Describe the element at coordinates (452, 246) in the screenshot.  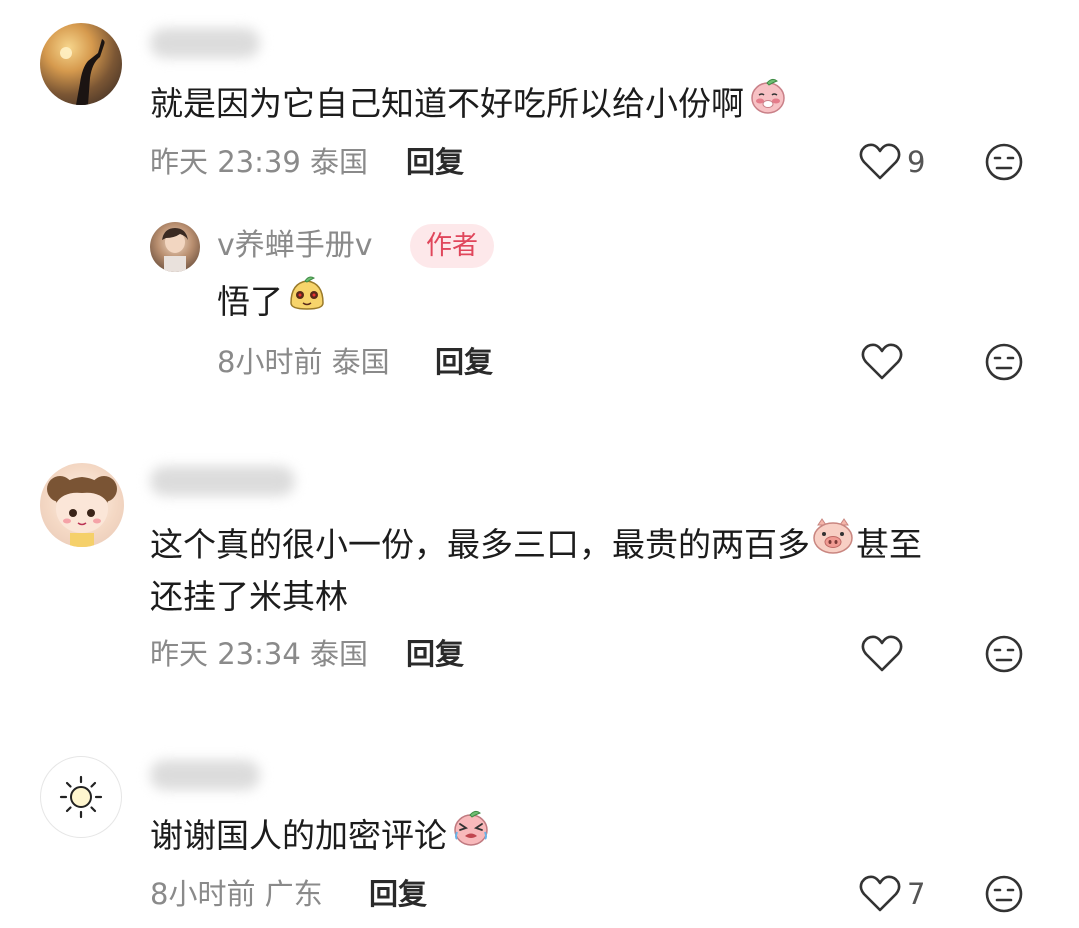
I see `author-badge: 作者` at that location.